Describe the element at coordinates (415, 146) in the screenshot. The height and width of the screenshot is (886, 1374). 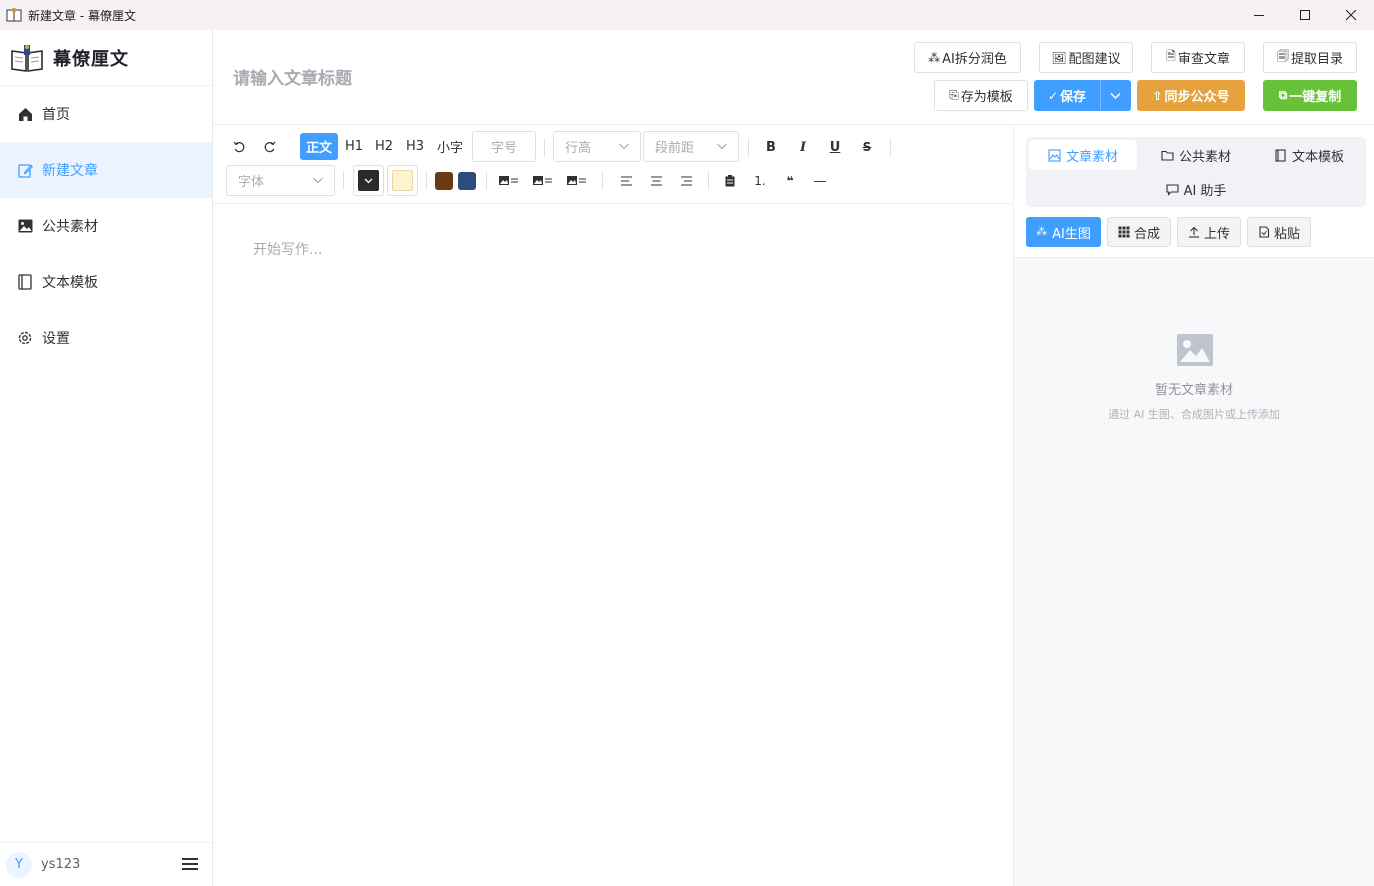
I see `style-h3-button: H3` at that location.